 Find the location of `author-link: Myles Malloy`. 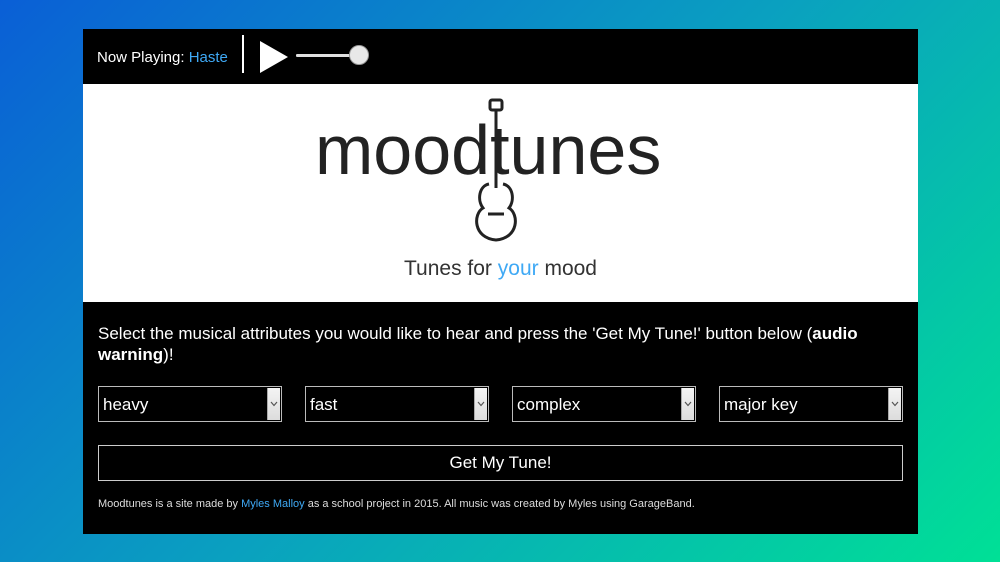

author-link: Myles Malloy is located at coordinates (273, 504).